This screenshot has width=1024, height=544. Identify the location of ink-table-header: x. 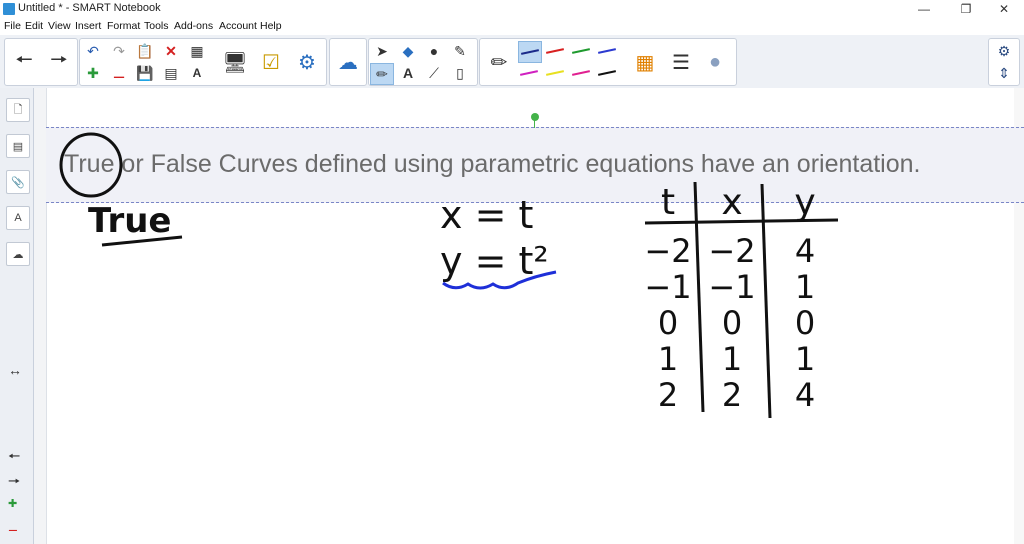
(731, 202).